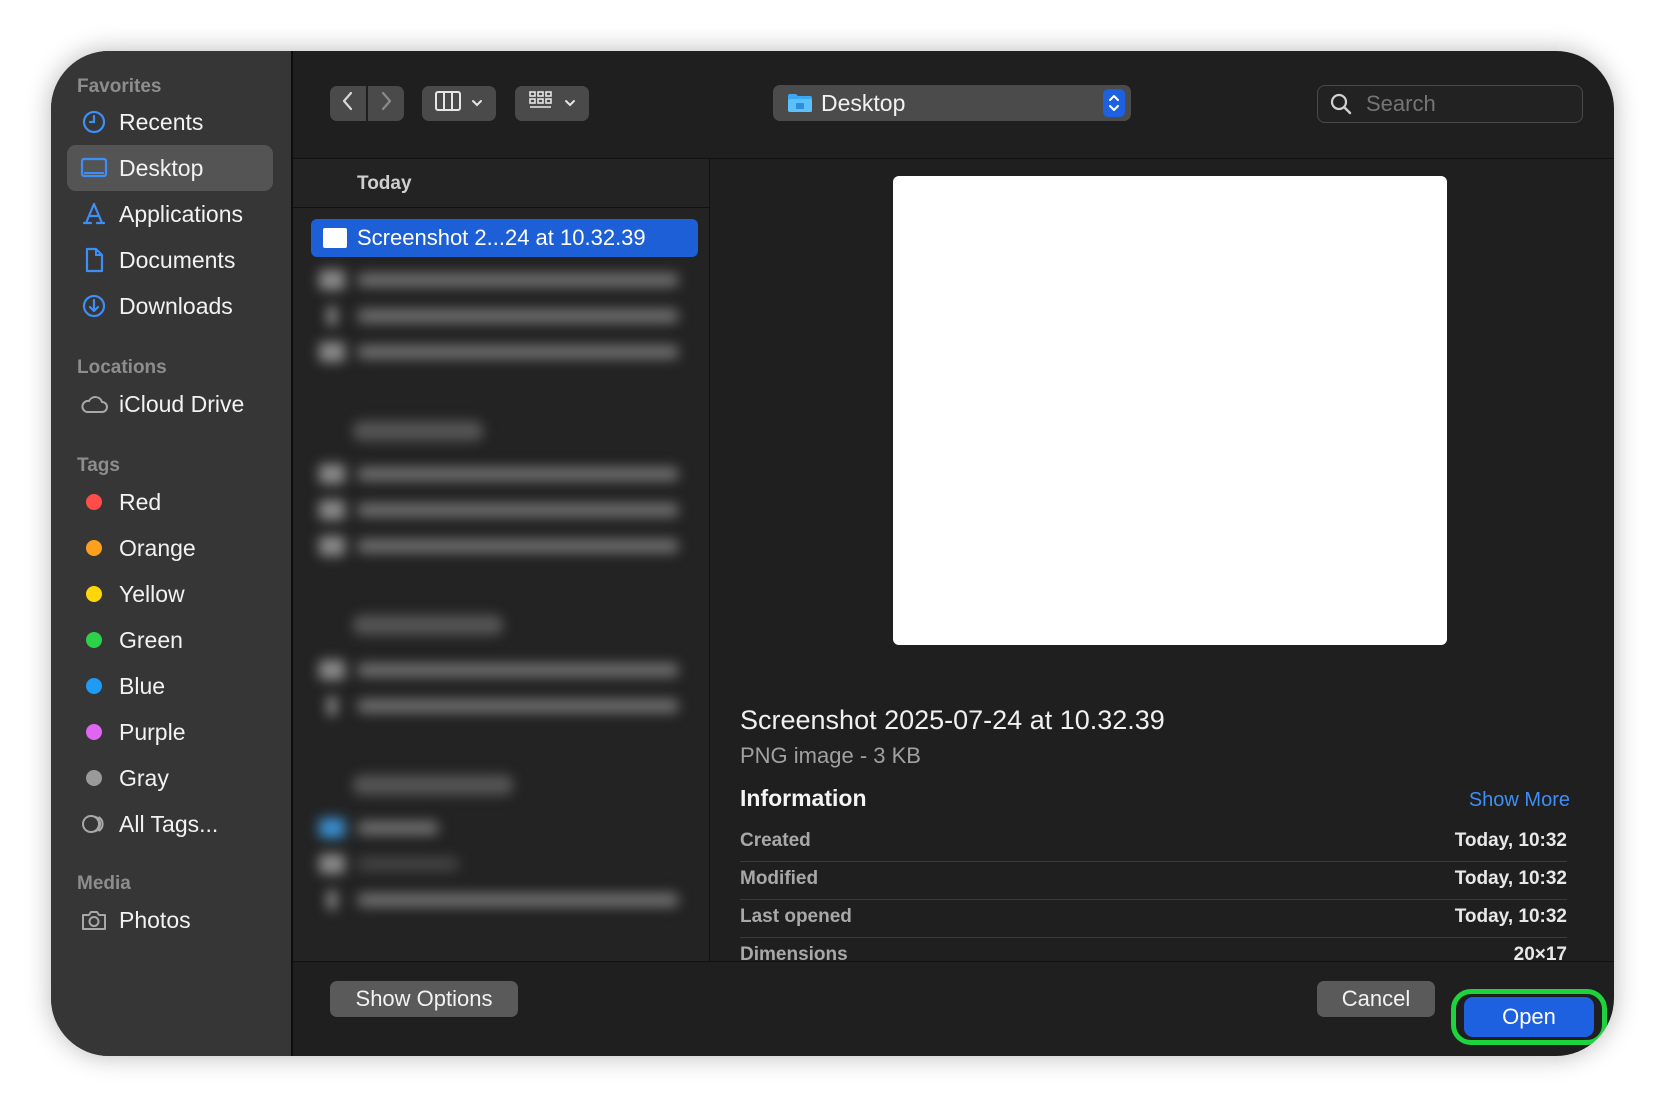  I want to click on meta-row-last-opened: Last opened Today, 10:32, so click(1153, 917).